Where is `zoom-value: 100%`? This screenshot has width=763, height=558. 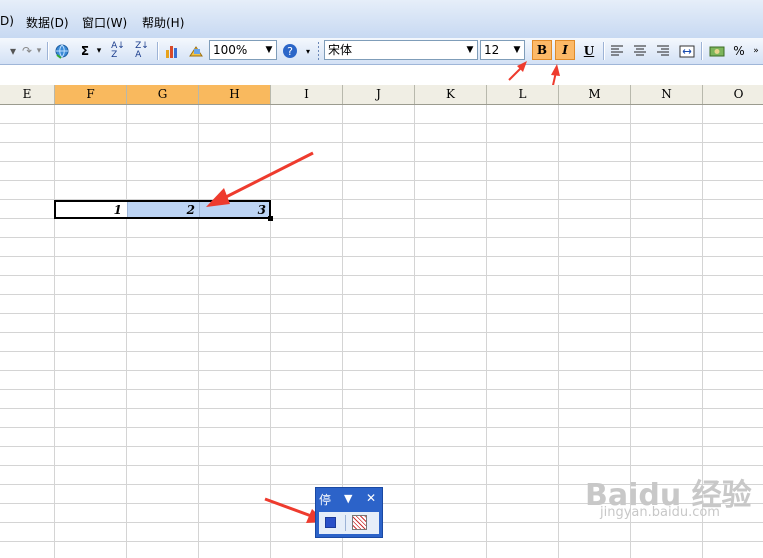
zoom-value: 100% is located at coordinates (230, 50).